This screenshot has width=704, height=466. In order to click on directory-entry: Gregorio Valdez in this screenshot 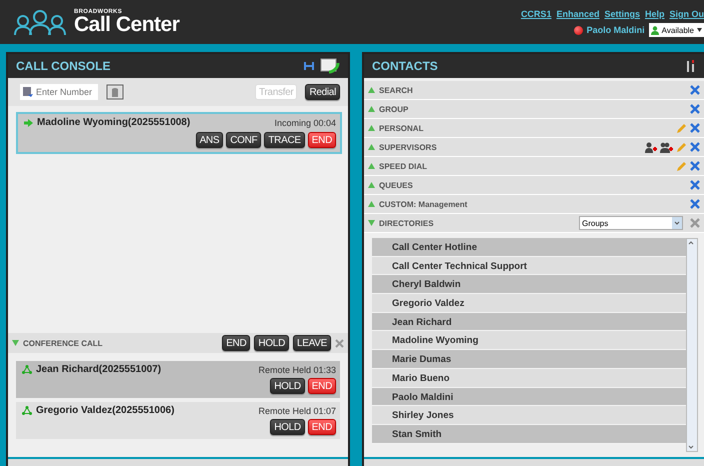, I will do `click(529, 303)`.